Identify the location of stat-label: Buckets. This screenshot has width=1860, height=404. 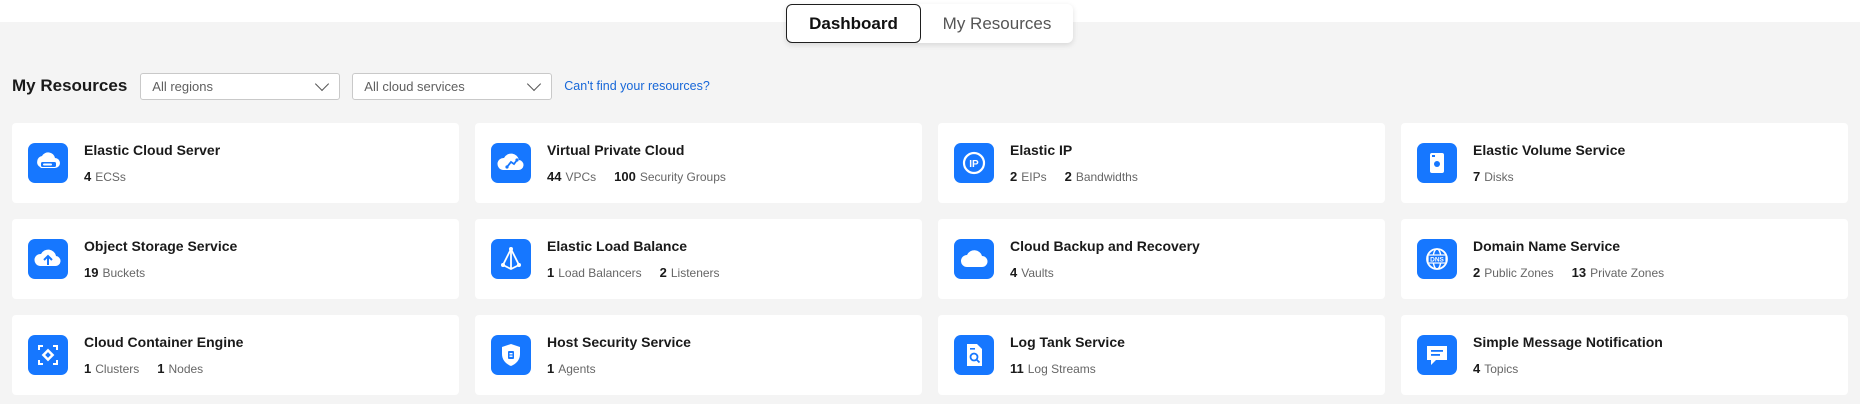
(124, 273).